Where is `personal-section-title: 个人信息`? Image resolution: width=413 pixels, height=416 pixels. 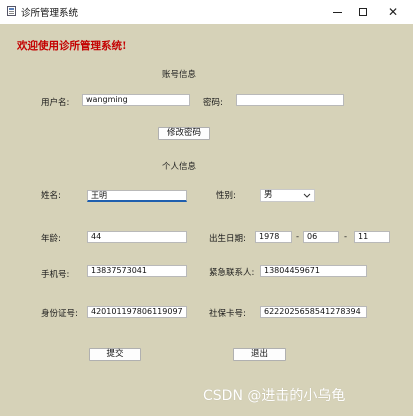 personal-section-title: 个人信息 is located at coordinates (179, 167).